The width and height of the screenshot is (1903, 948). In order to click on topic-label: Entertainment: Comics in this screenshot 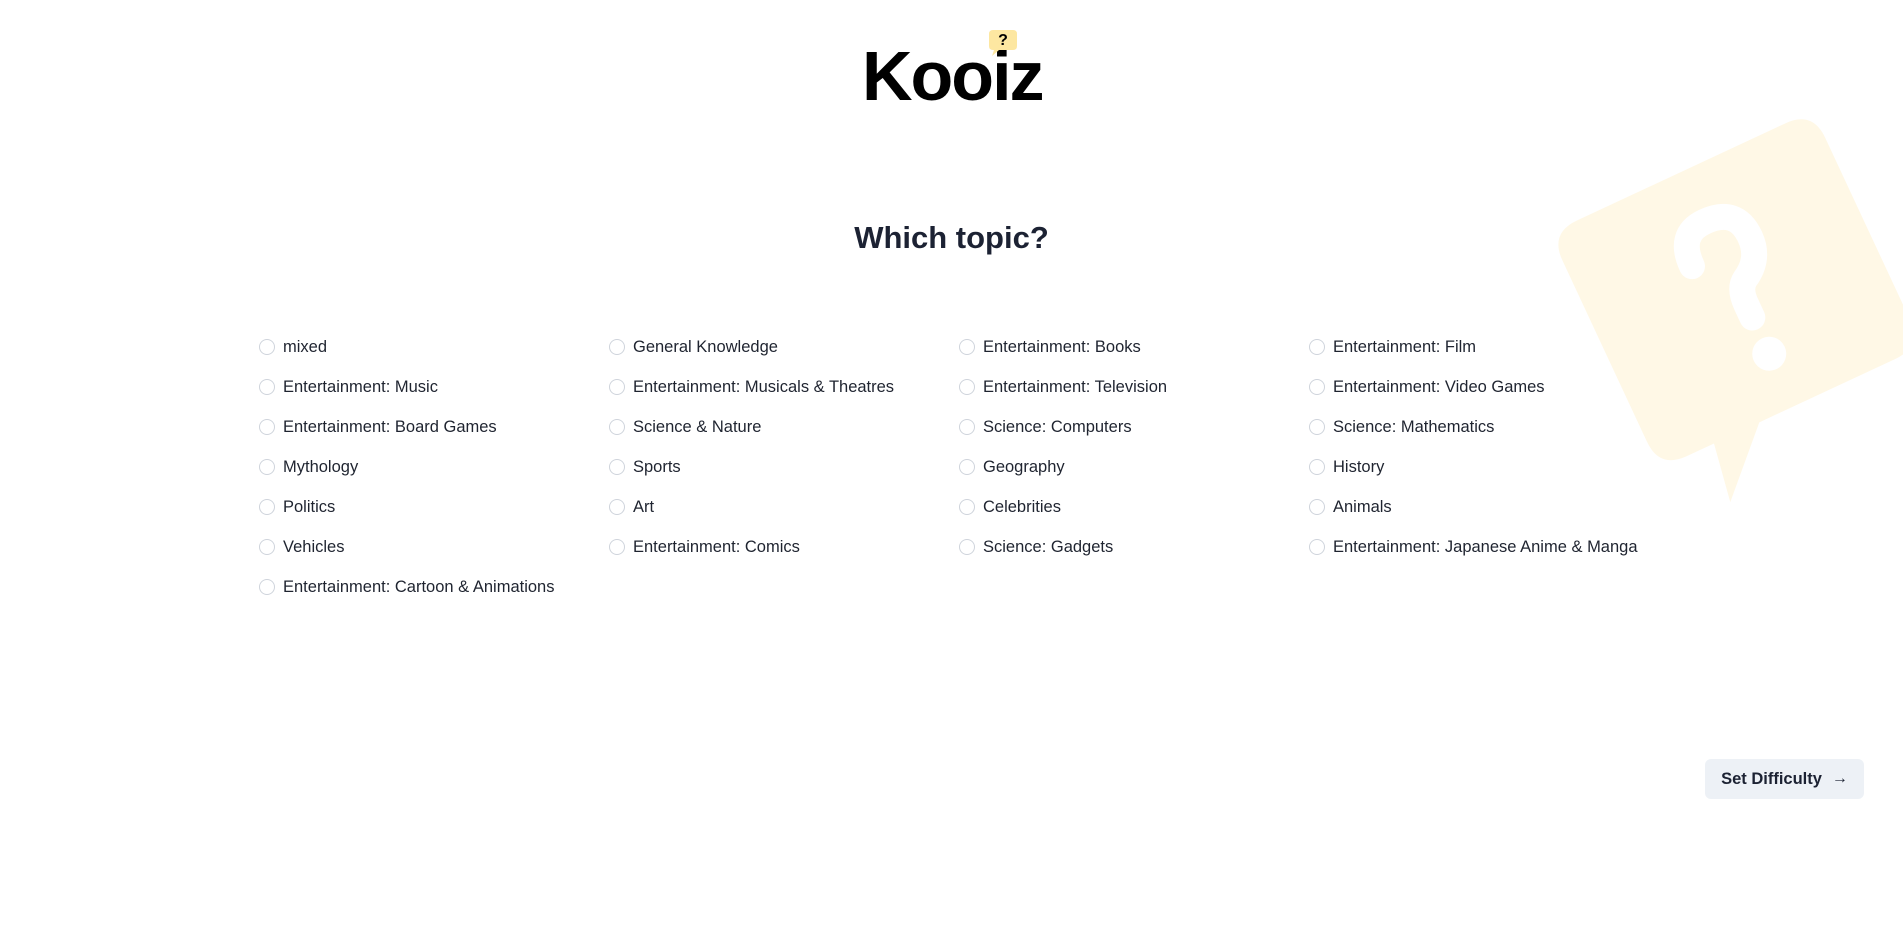, I will do `click(716, 546)`.